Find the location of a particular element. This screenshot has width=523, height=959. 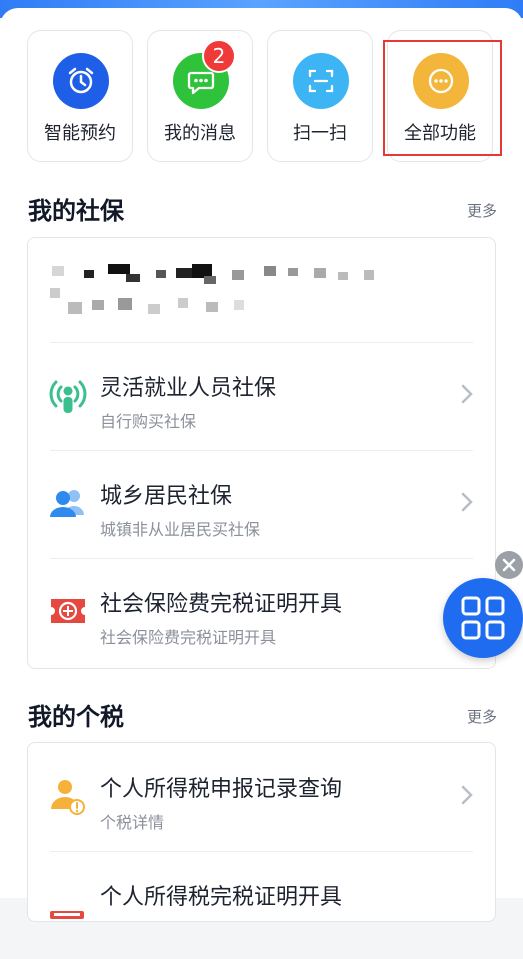

list-item-flexible-employment: 灵活就业人员社保 自行购买社保 is located at coordinates (261, 396).